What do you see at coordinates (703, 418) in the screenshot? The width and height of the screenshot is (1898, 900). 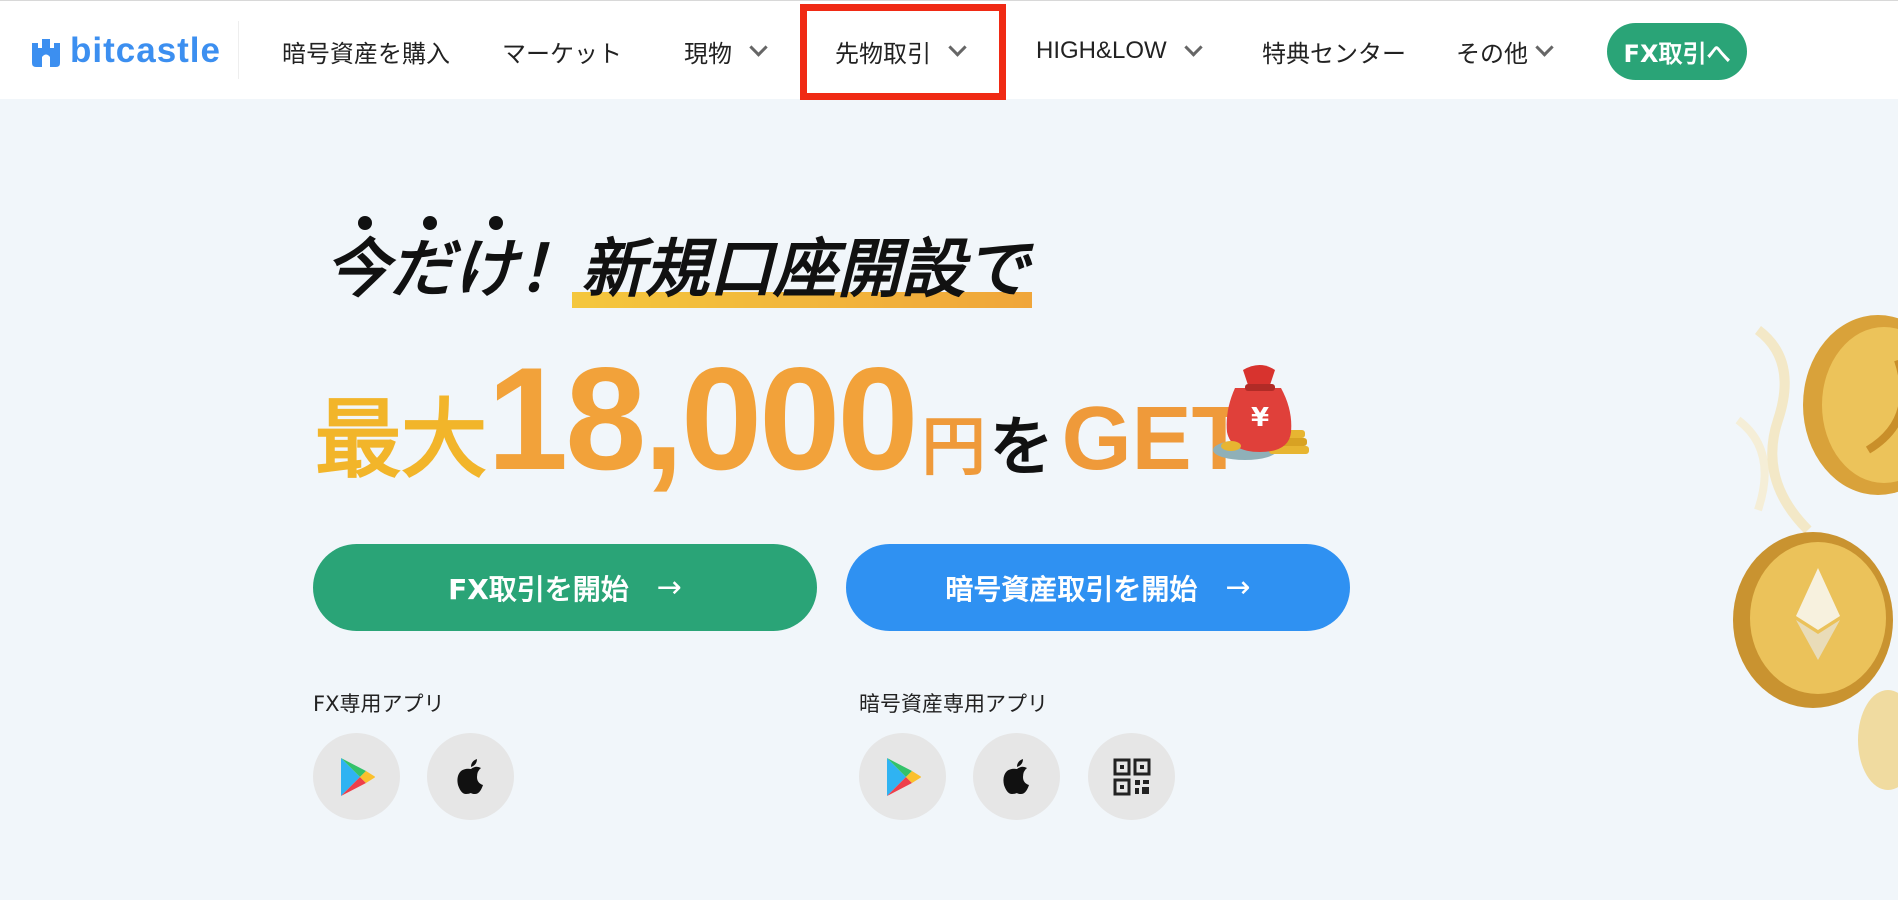 I see `bonus-amount: 18,000` at bounding box center [703, 418].